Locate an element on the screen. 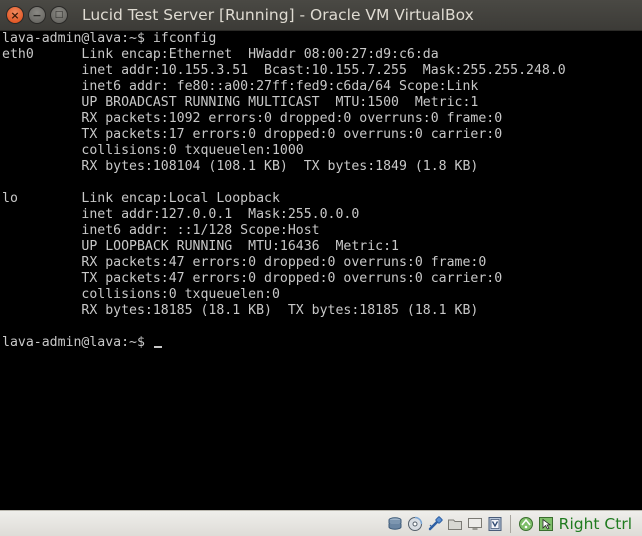 The width and height of the screenshot is (642, 536). statusbar-separator is located at coordinates (510, 523).